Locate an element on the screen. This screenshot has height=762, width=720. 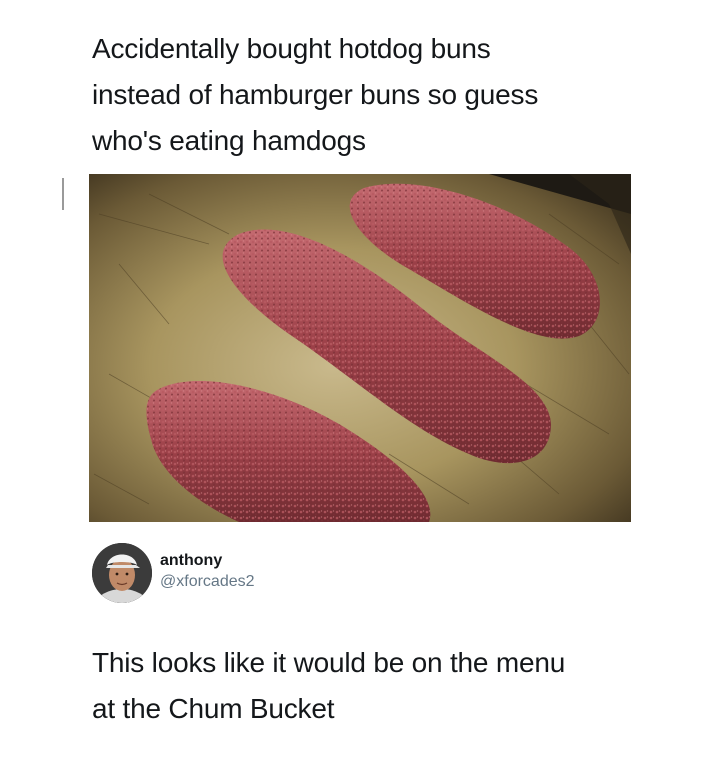
author-handle: @xforcades2 is located at coordinates (207, 582).